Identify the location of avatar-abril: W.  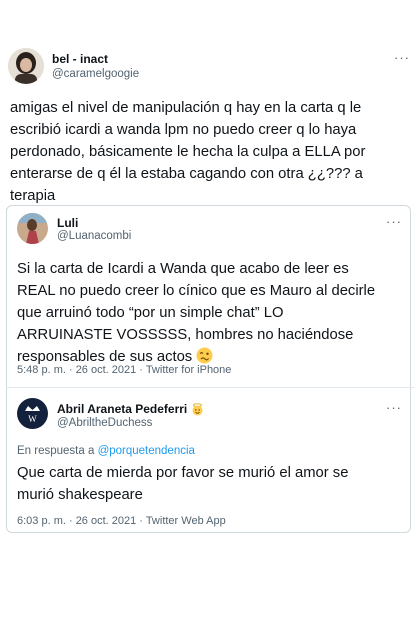
(32, 413).